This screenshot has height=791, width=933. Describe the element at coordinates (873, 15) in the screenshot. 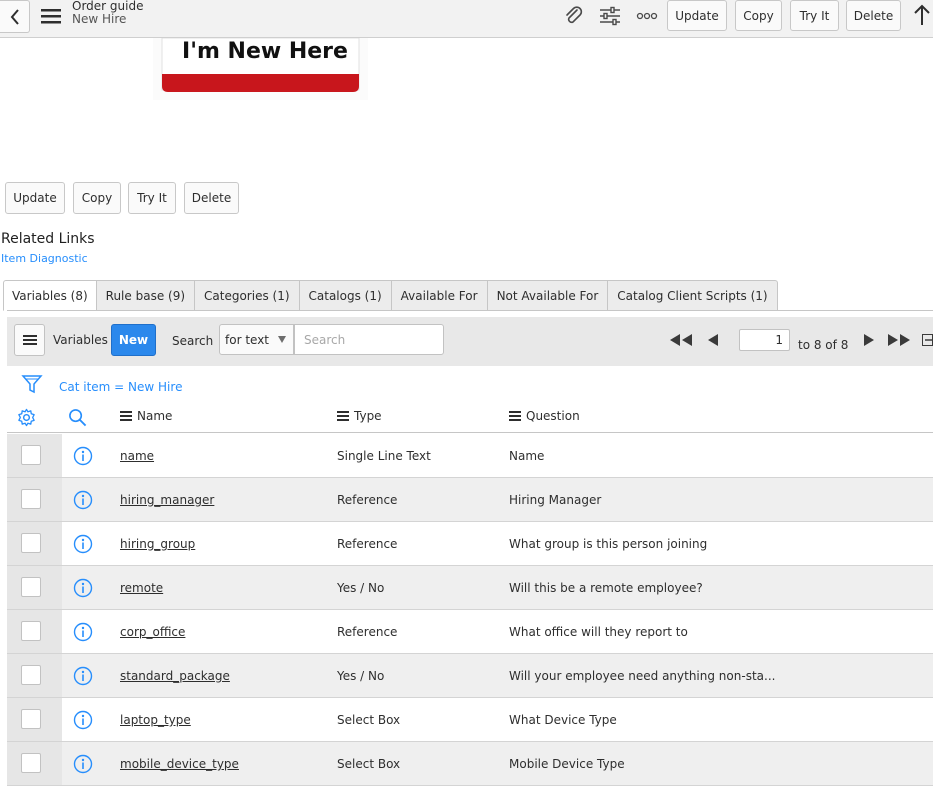

I see `header-delete-button: Delete` at that location.